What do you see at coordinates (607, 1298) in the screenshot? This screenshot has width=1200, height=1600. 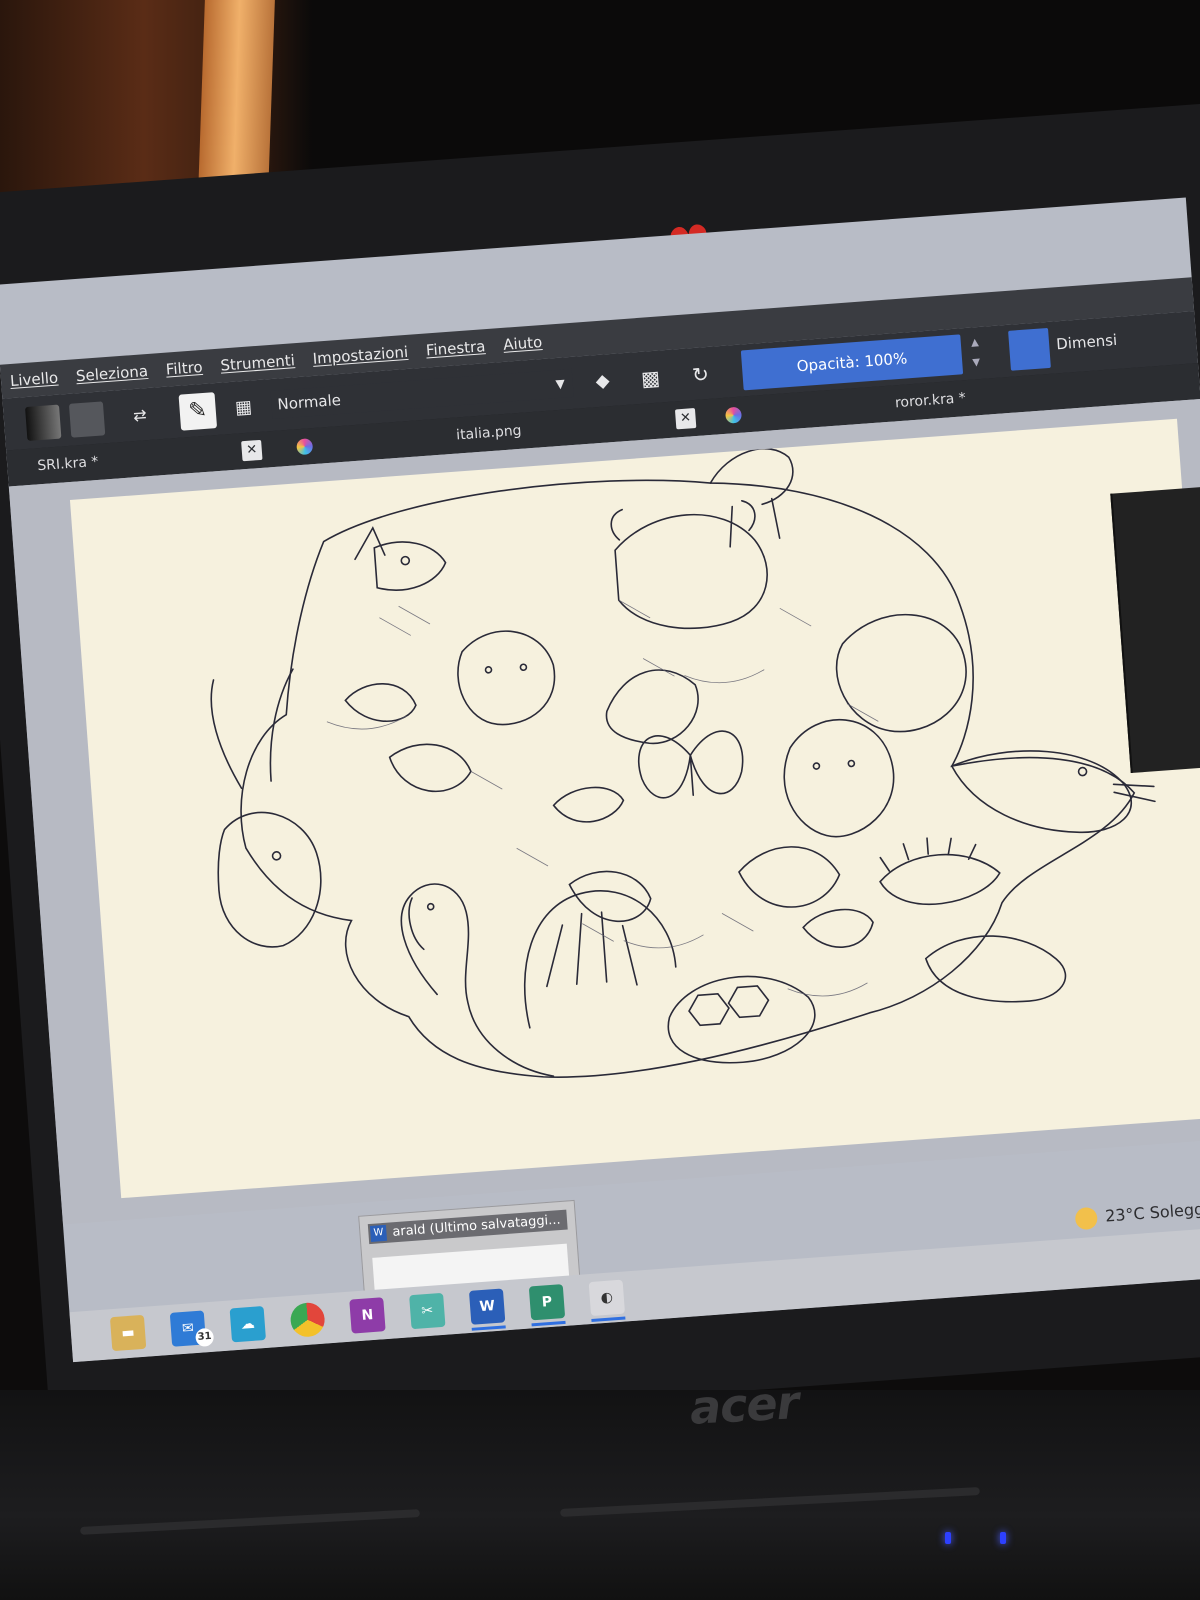 I see `krita-icon: ◐` at bounding box center [607, 1298].